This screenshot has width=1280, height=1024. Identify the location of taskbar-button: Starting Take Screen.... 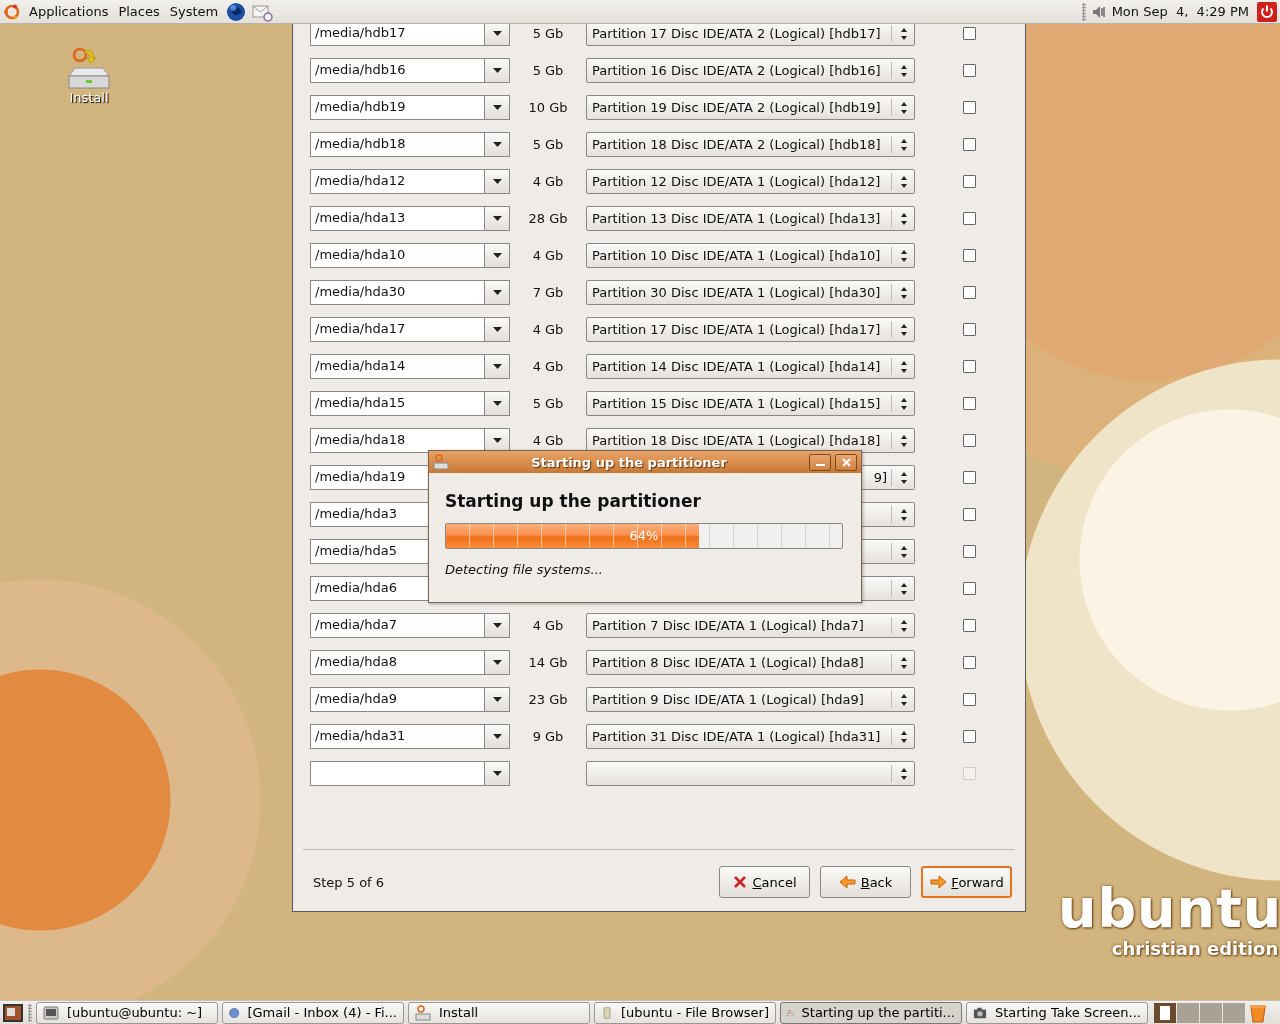
(1057, 1012).